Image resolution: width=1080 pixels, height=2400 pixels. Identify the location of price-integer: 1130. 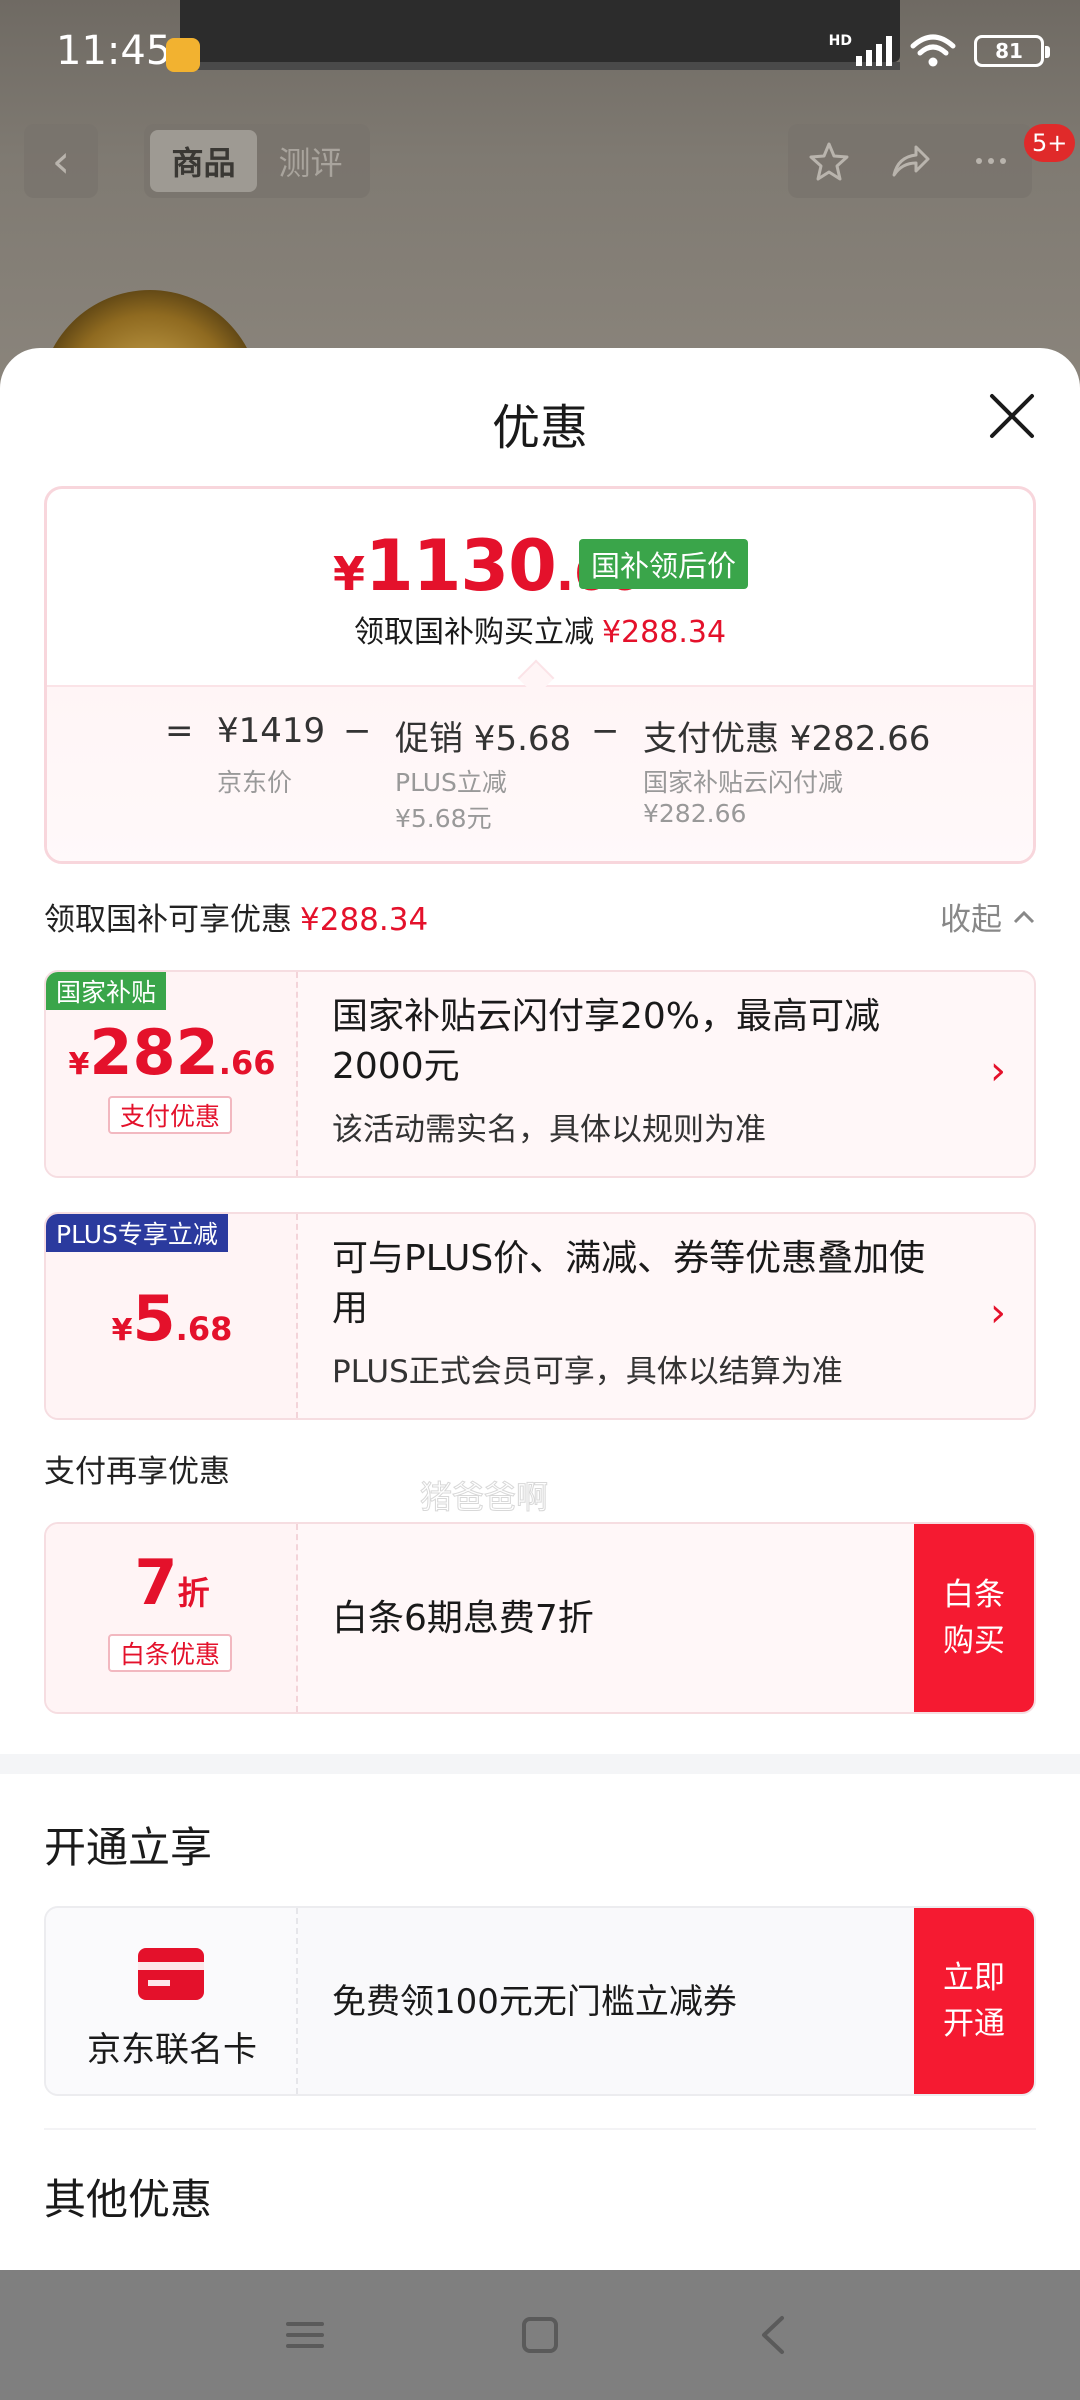
(461, 566).